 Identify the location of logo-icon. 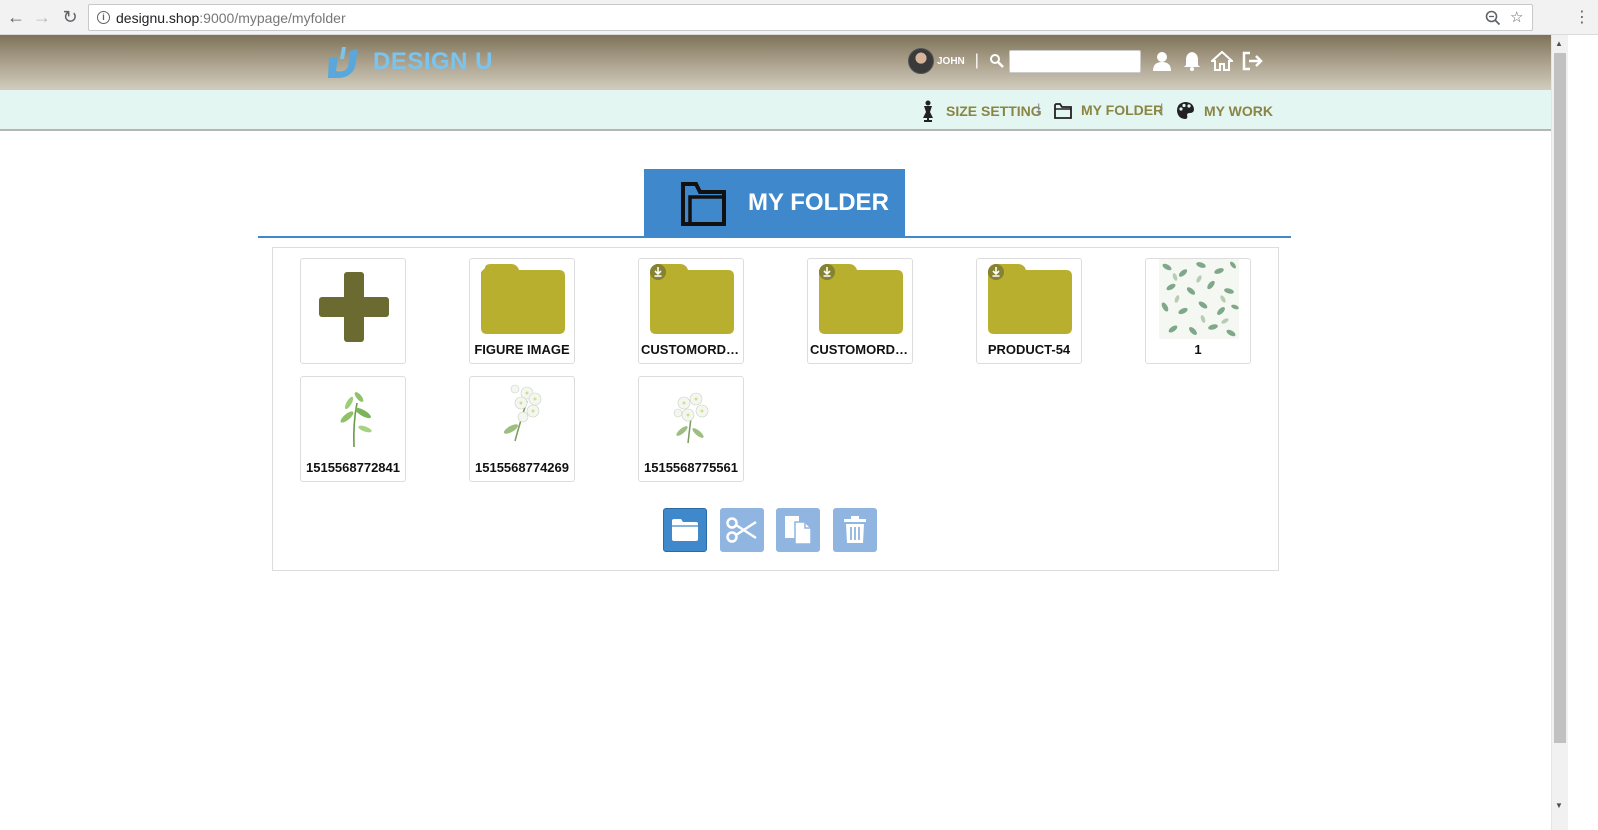
(343, 62).